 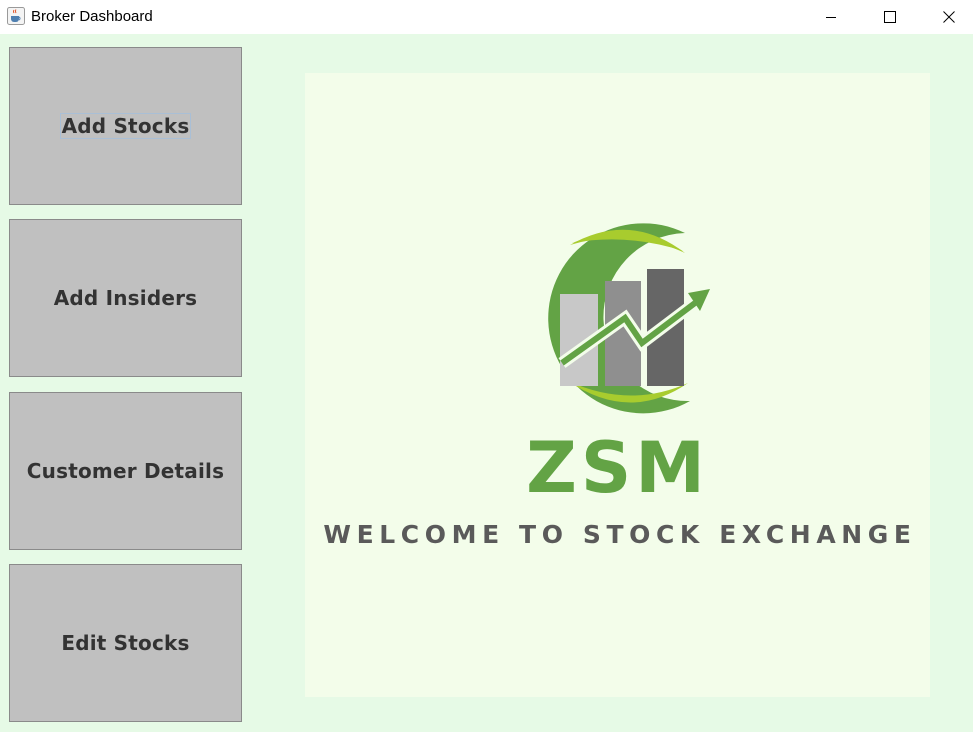 I want to click on brand-name: ZSM, so click(x=617, y=468).